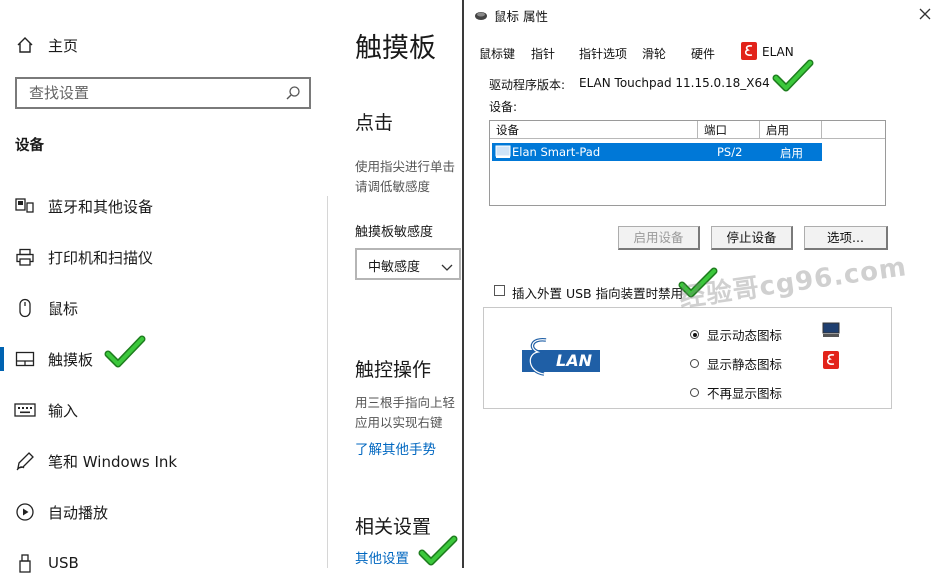  What do you see at coordinates (499, 290) in the screenshot?
I see `usb-disable-checkbox` at bounding box center [499, 290].